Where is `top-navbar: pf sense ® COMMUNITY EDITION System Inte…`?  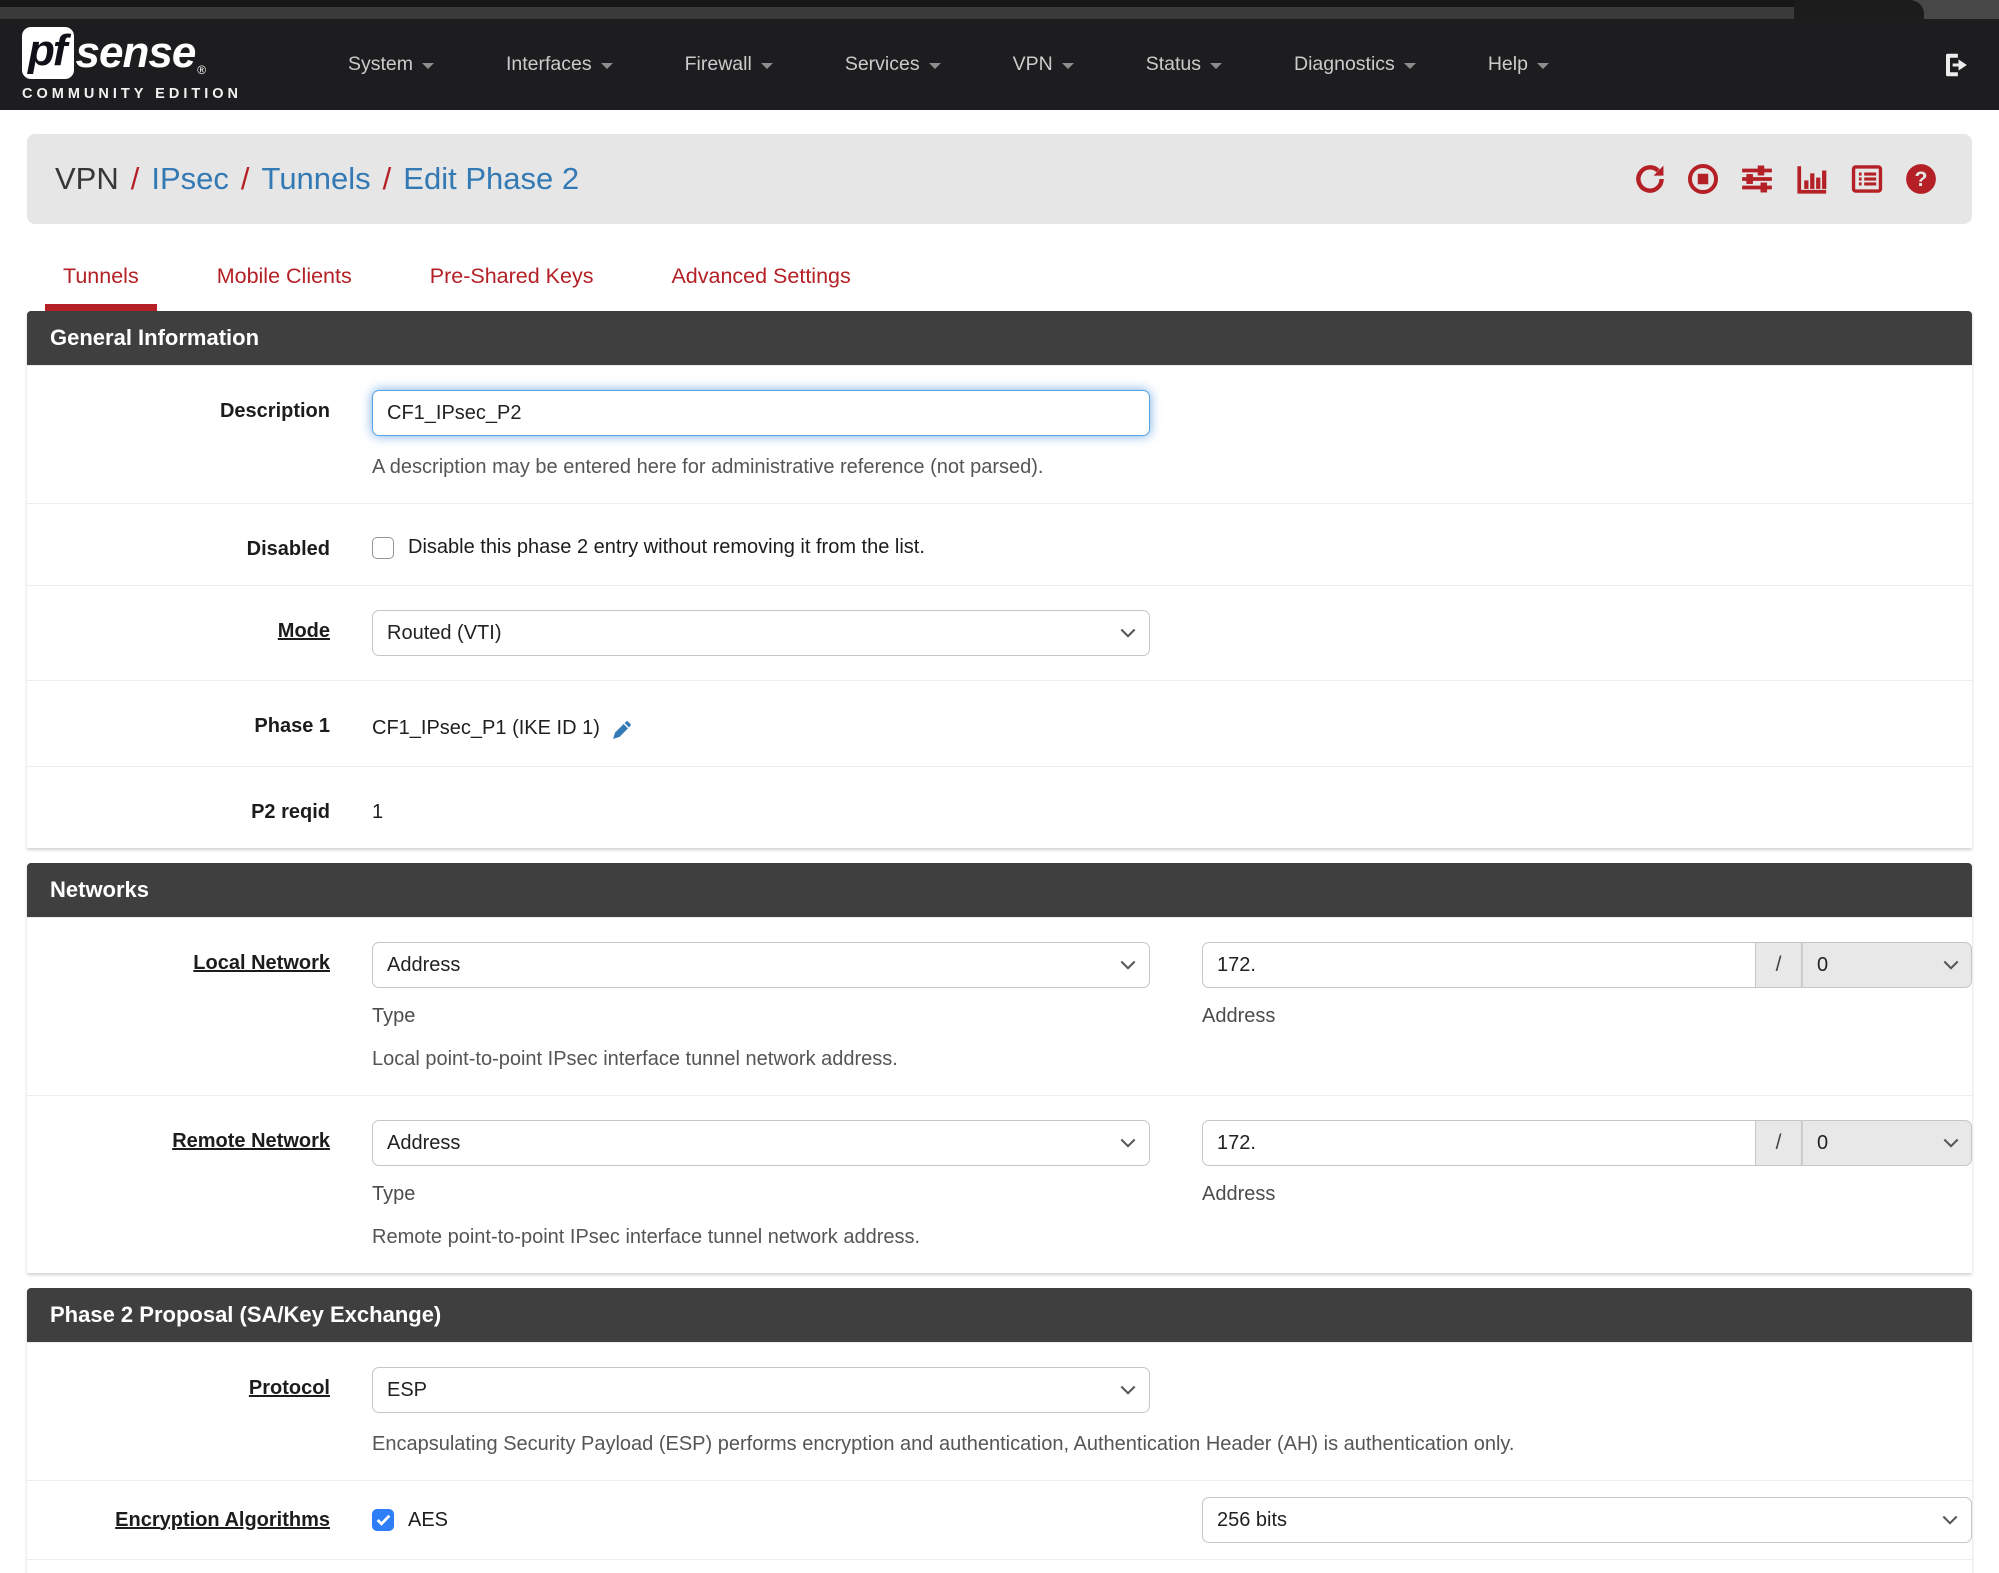 top-navbar: pf sense ® COMMUNITY EDITION System Inte… is located at coordinates (999, 64).